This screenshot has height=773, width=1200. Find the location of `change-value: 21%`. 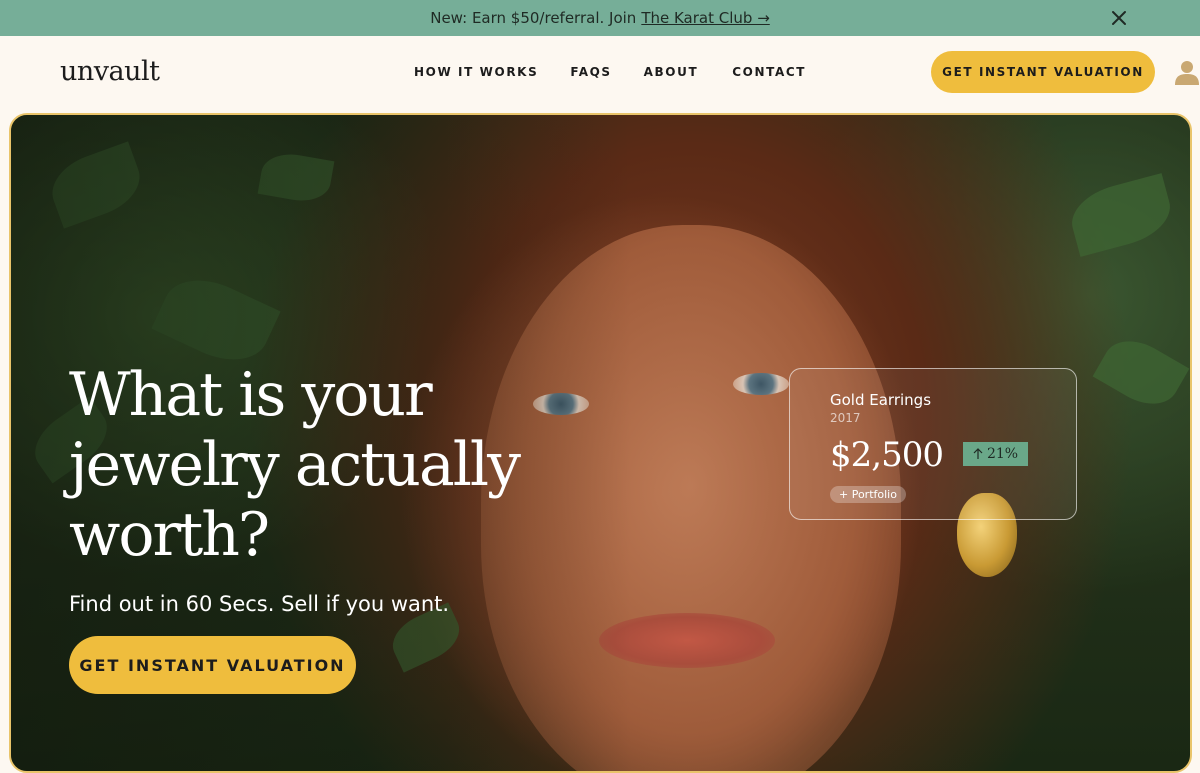

change-value: 21% is located at coordinates (1002, 454).